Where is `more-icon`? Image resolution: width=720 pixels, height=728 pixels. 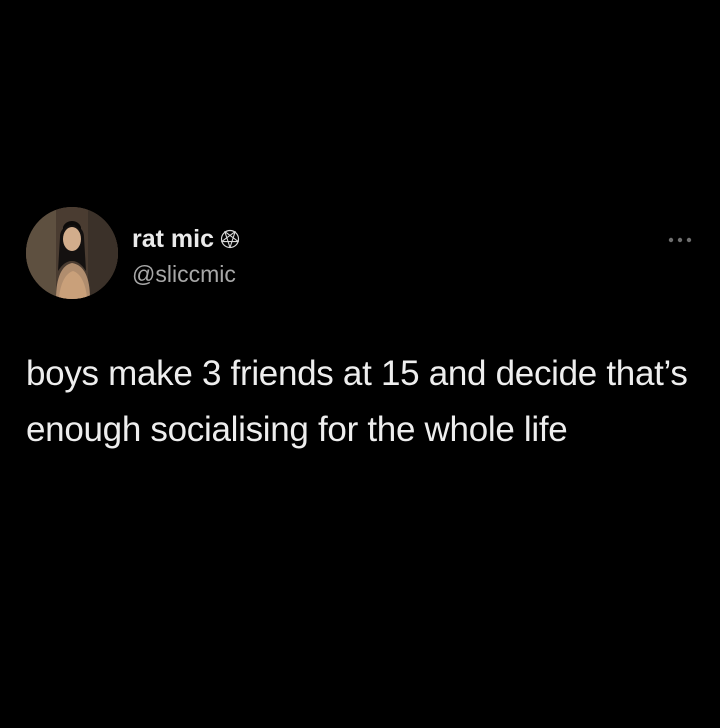 more-icon is located at coordinates (680, 240).